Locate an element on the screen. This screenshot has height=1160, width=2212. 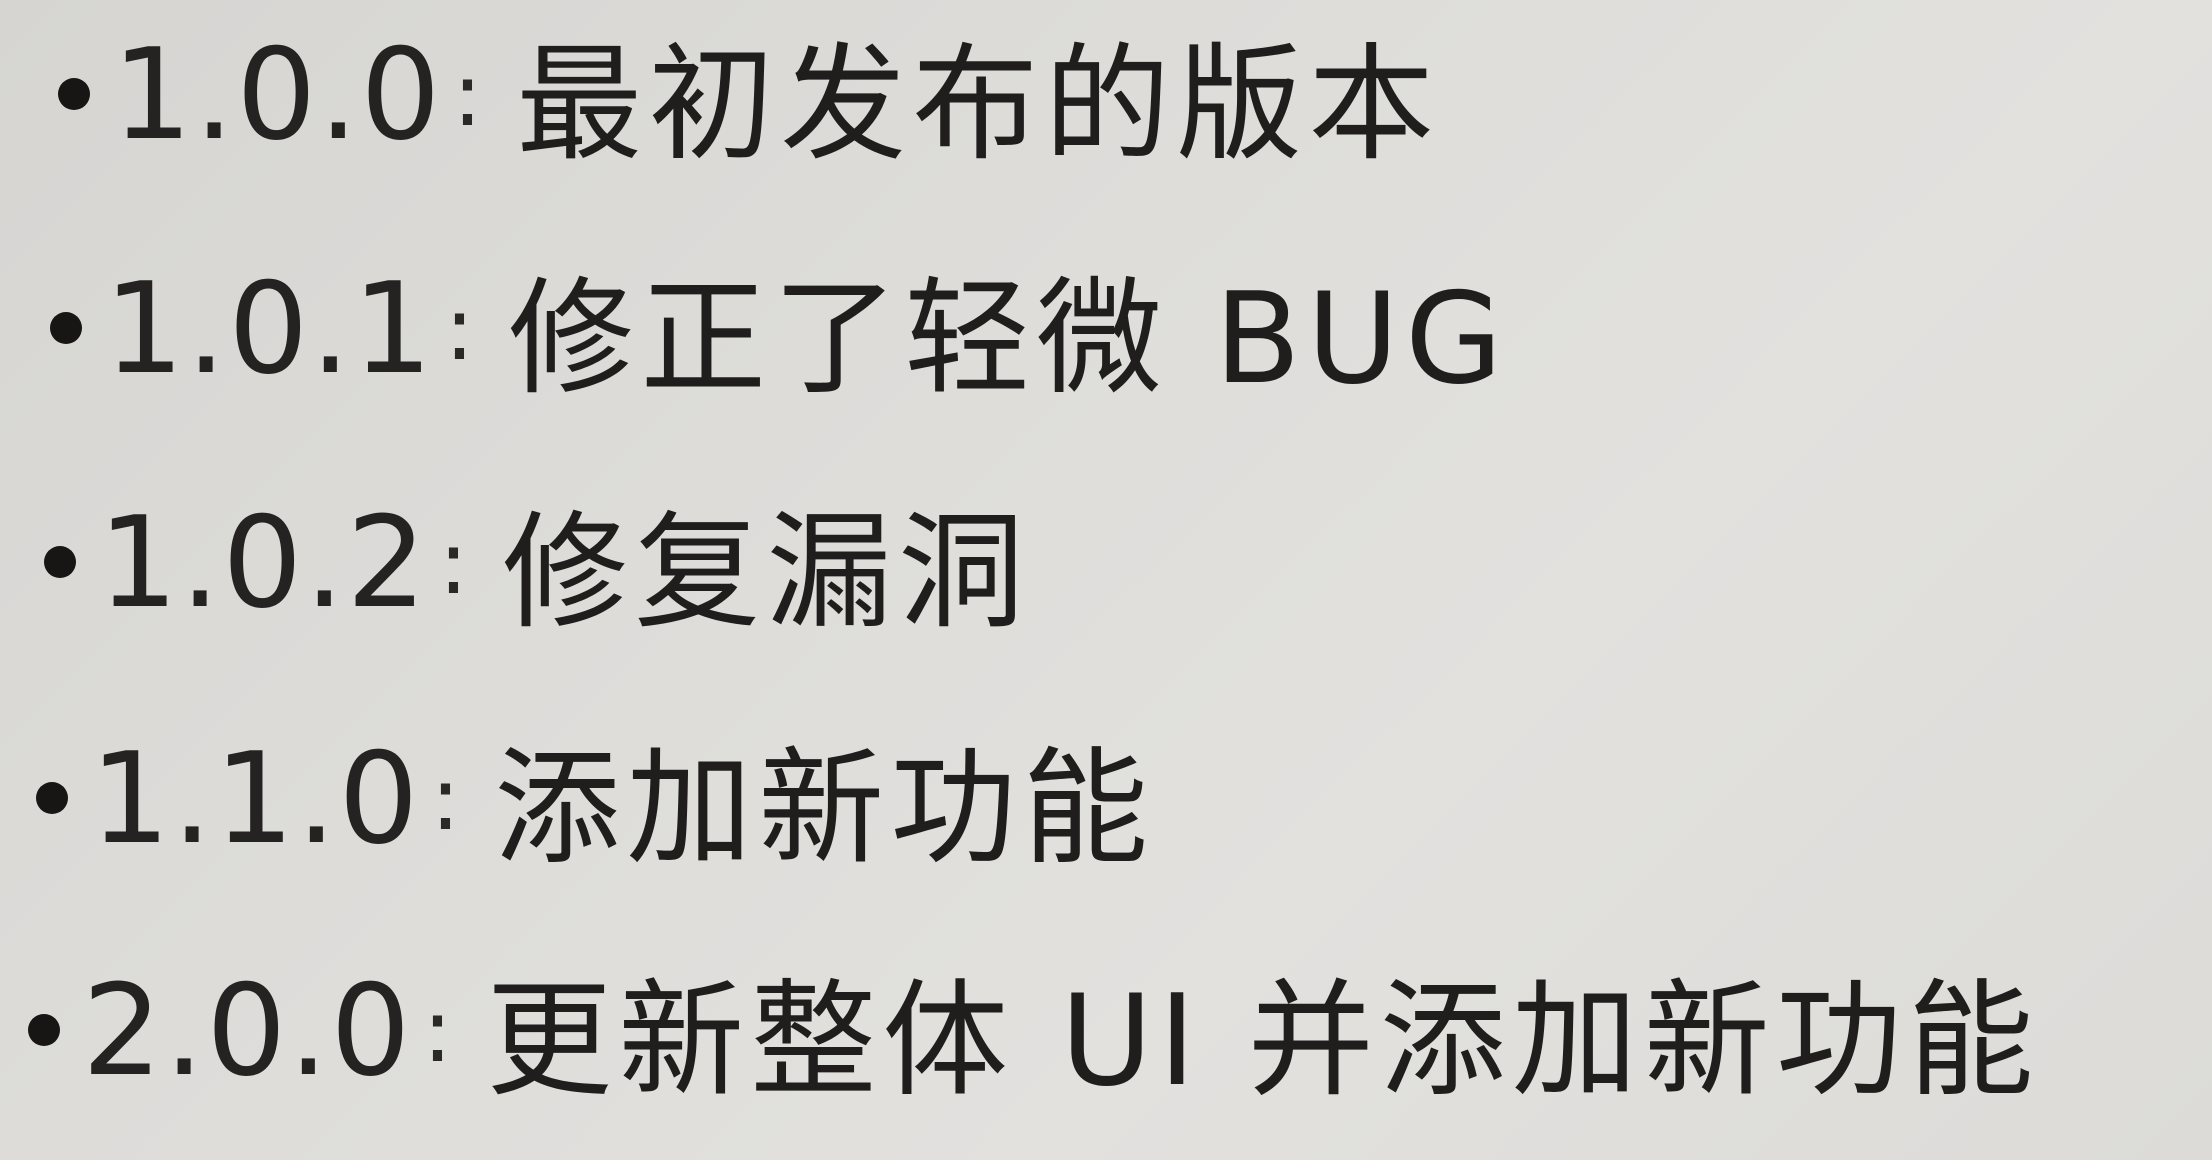
version-number: 1.0.0 is located at coordinates (277, 94).